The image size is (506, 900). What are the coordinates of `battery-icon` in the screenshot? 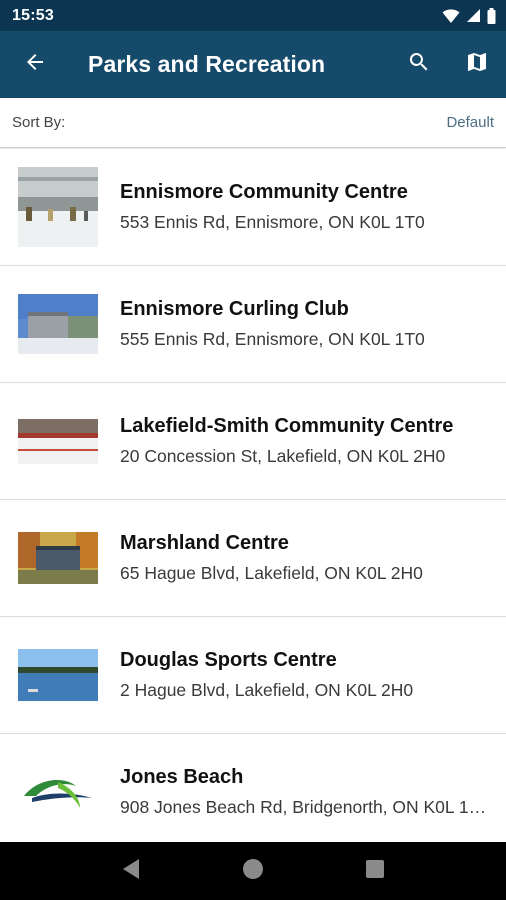 It's located at (491, 15).